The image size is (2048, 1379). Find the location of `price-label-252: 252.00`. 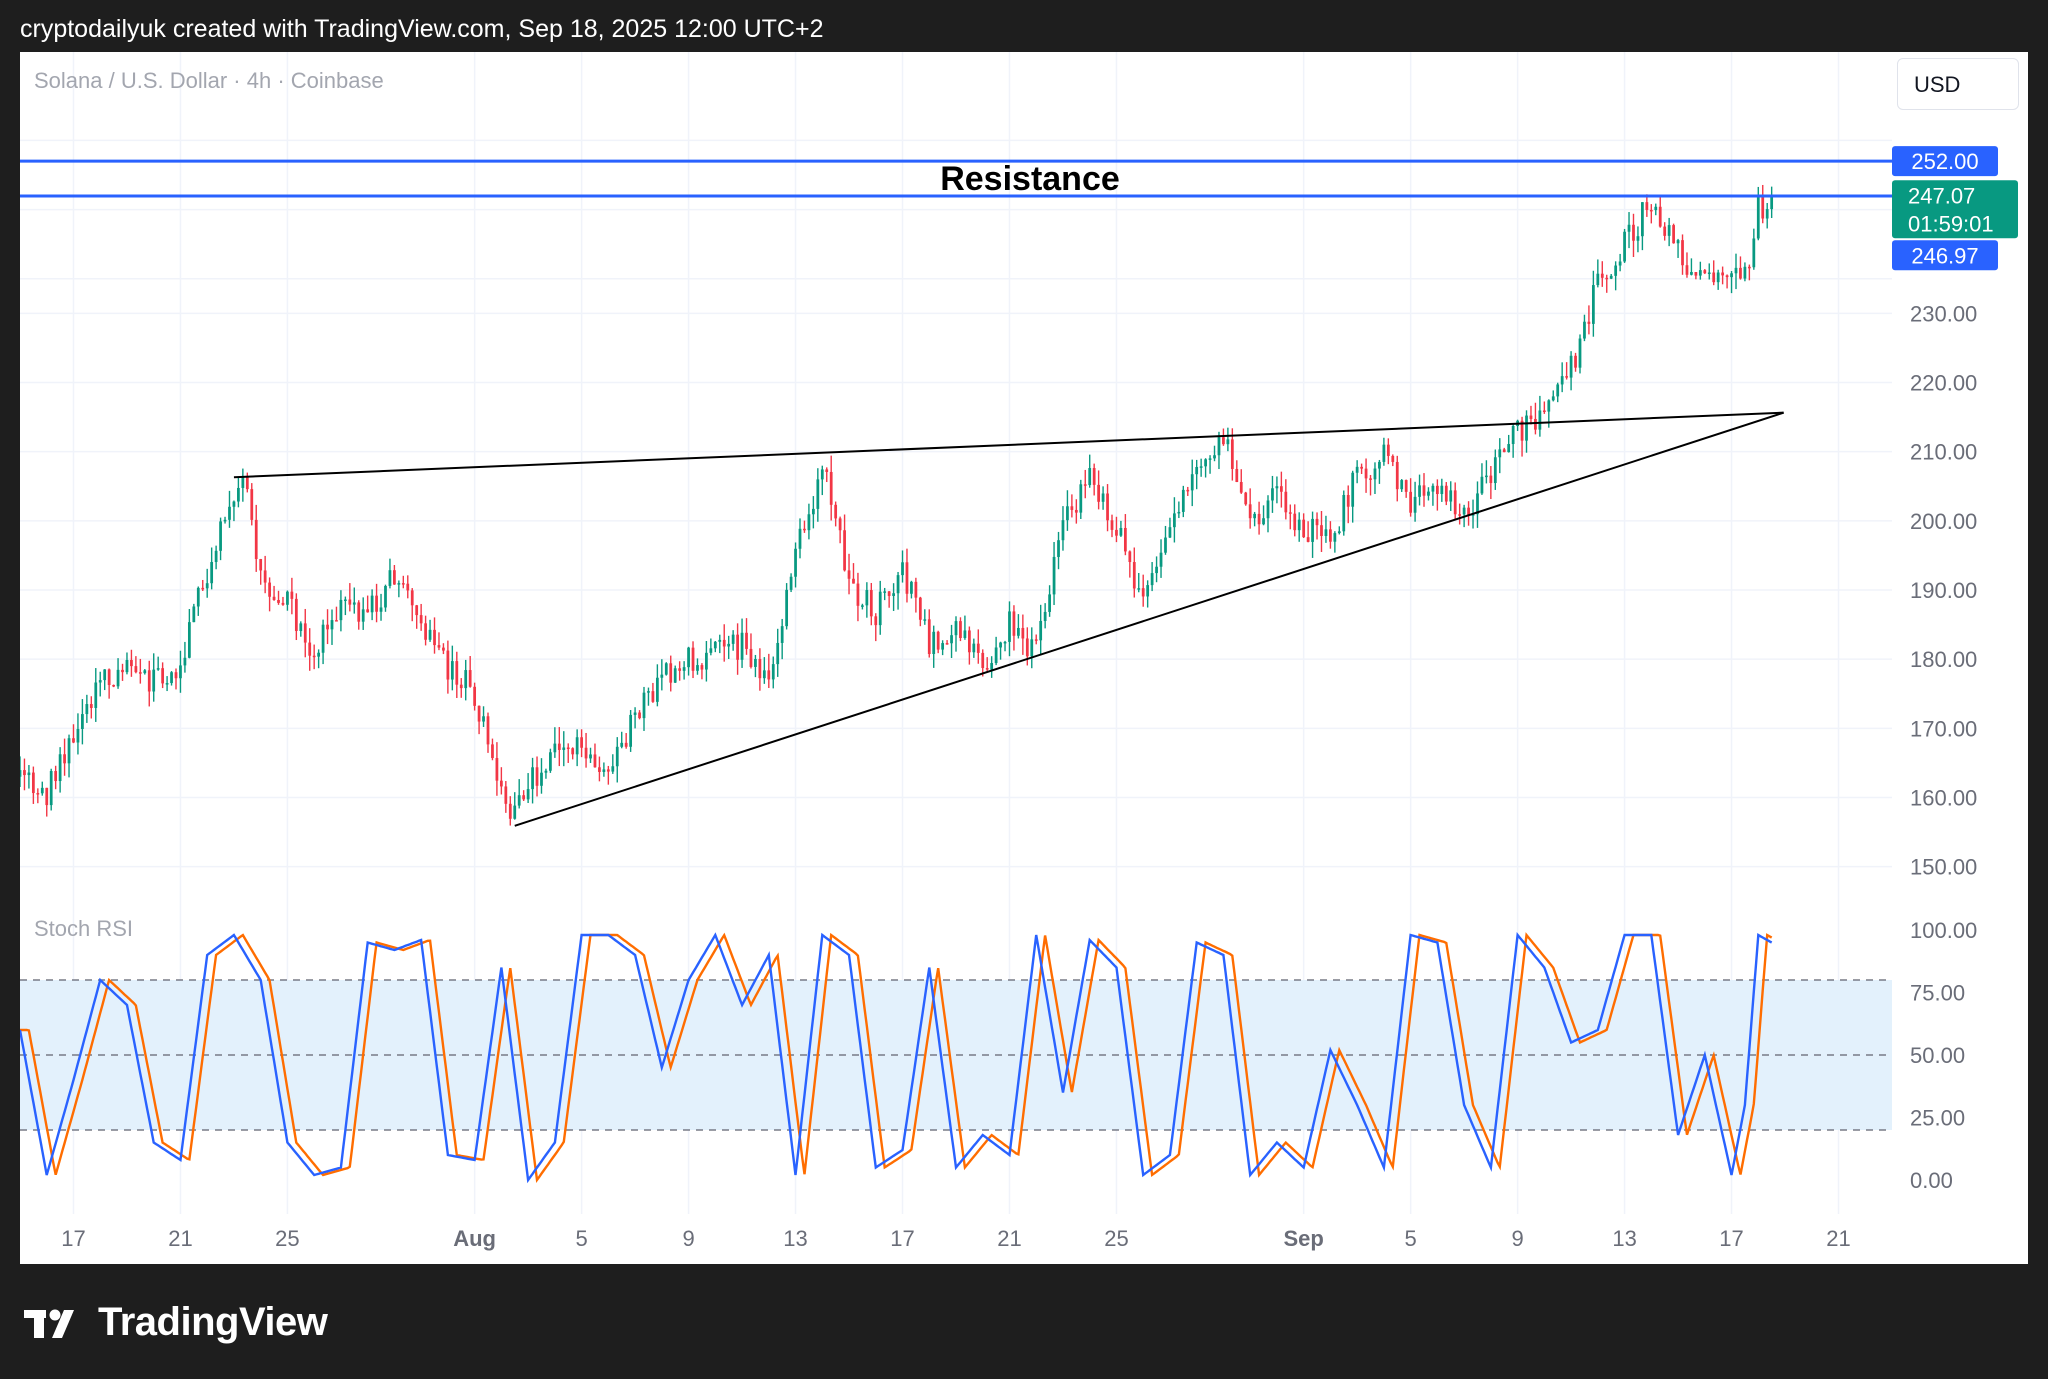

price-label-252: 252.00 is located at coordinates (1944, 161).